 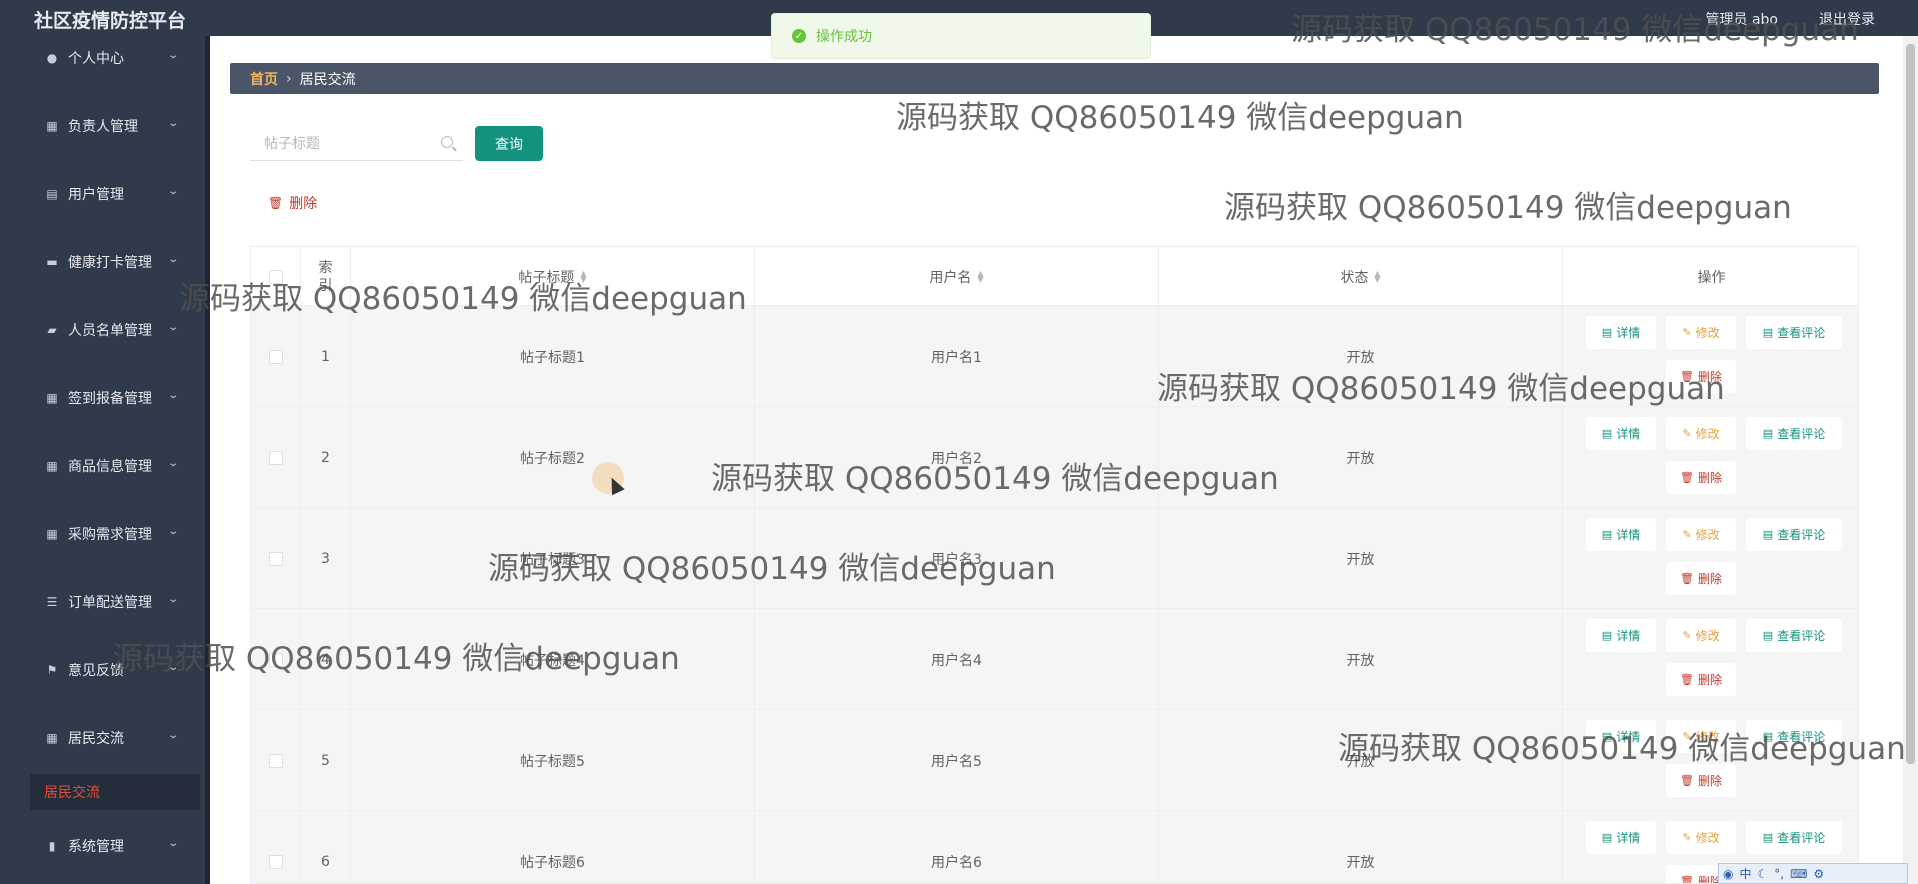 I want to click on sidebar-item-label: 用户管理, so click(x=96, y=195).